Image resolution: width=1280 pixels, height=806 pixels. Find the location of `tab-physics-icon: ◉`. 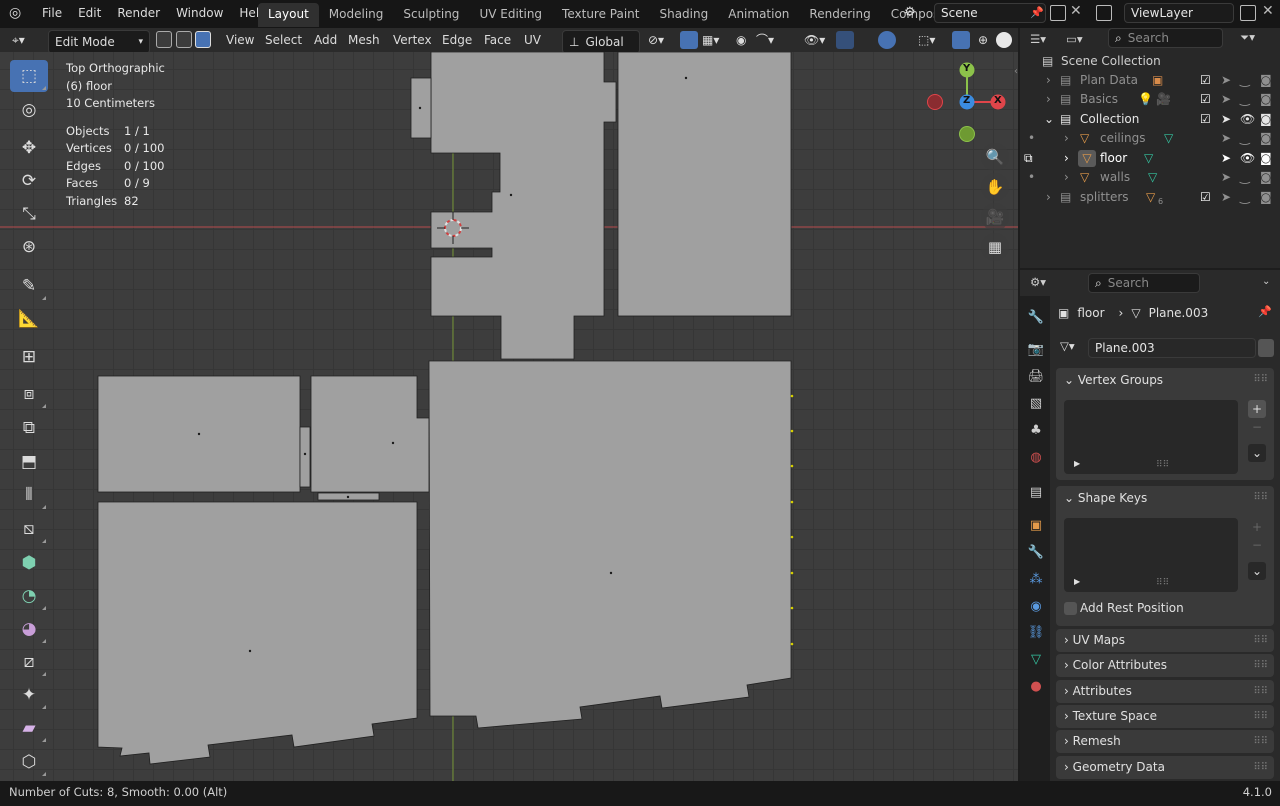

tab-physics-icon: ◉ is located at coordinates (1036, 606).